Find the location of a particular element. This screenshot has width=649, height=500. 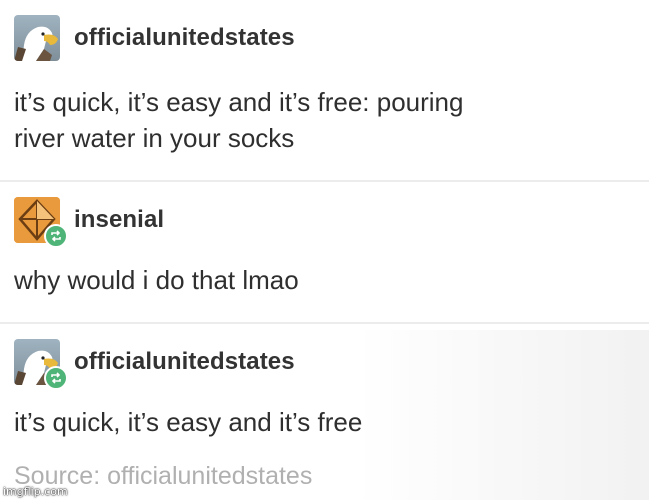

post-text-line: it’s quick, it’s easy and it’s free is located at coordinates (188, 422).